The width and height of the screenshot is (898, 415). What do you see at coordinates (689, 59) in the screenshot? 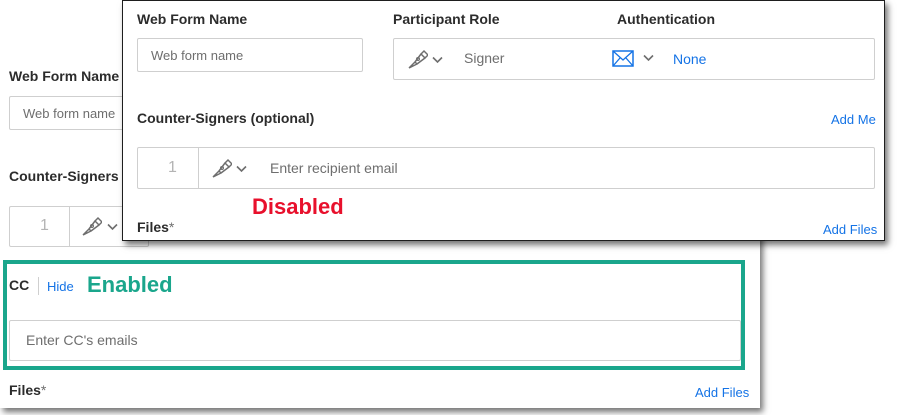
I see `authentication-value: None` at bounding box center [689, 59].